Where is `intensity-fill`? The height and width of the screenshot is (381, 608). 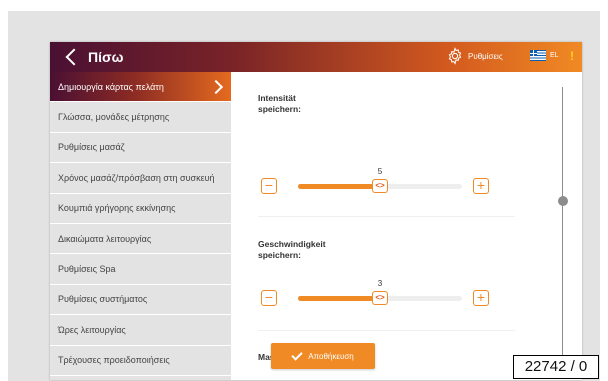
intensity-fill is located at coordinates (339, 186).